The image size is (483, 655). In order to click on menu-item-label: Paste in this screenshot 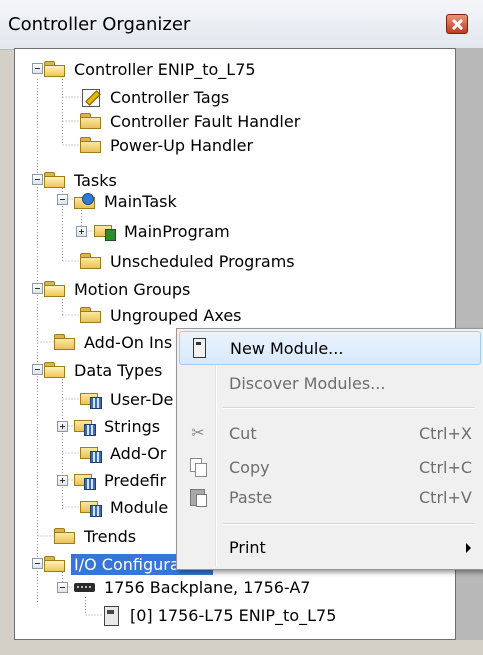, I will do `click(251, 497)`.